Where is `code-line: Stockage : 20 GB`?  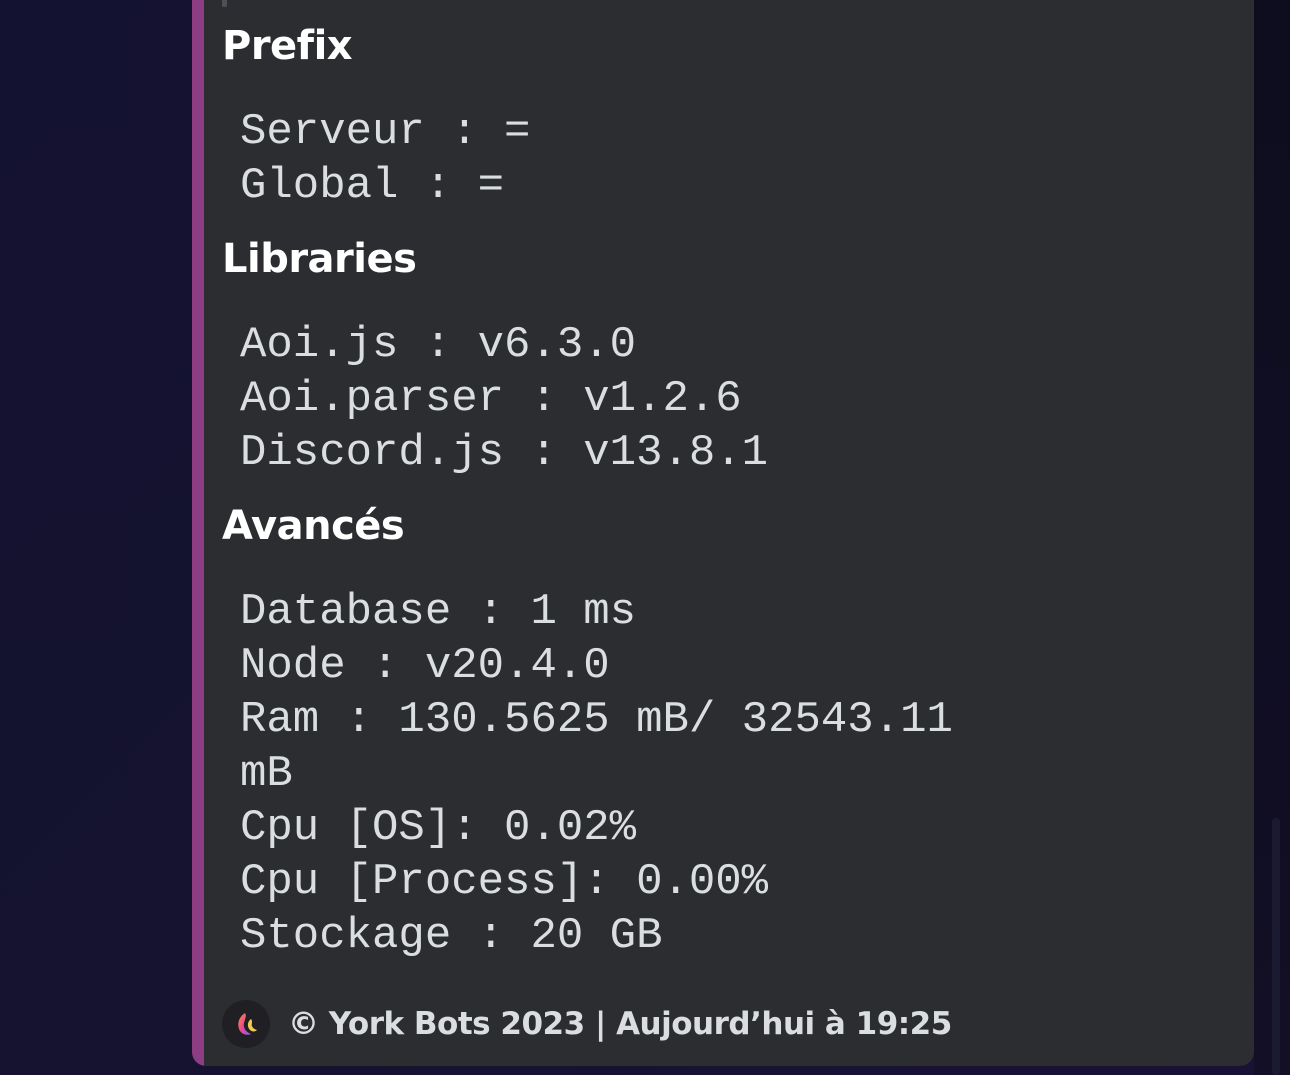
code-line: Stockage : 20 GB is located at coordinates (451, 936).